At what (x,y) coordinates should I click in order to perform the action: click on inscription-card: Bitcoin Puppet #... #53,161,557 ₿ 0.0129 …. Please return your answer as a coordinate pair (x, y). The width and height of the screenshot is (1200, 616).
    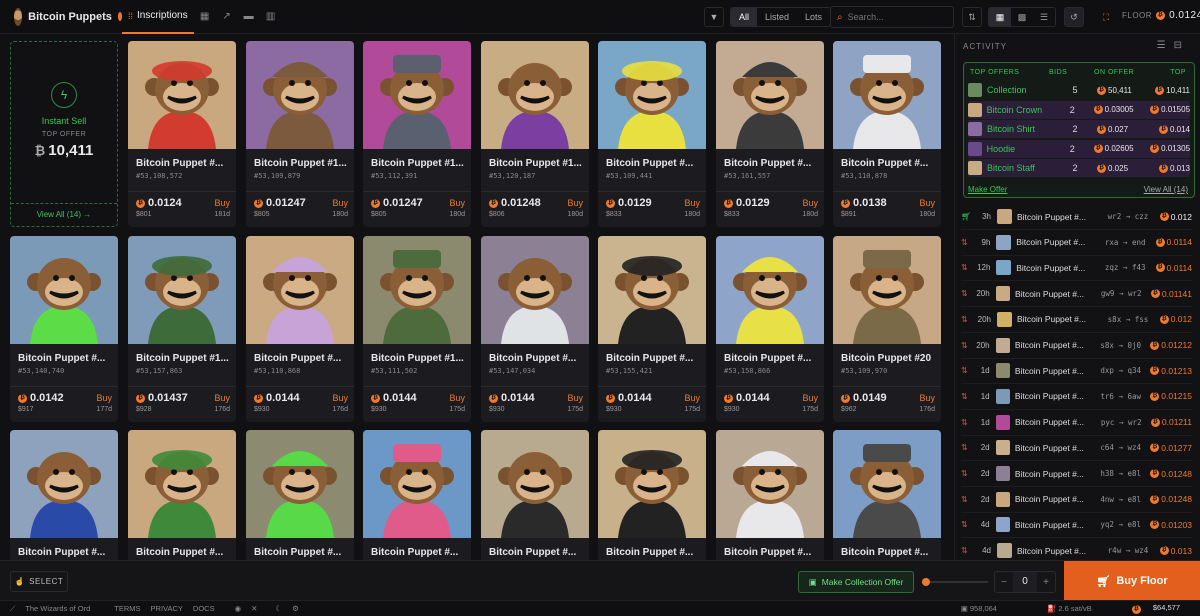
    Looking at the image, I should click on (770, 134).